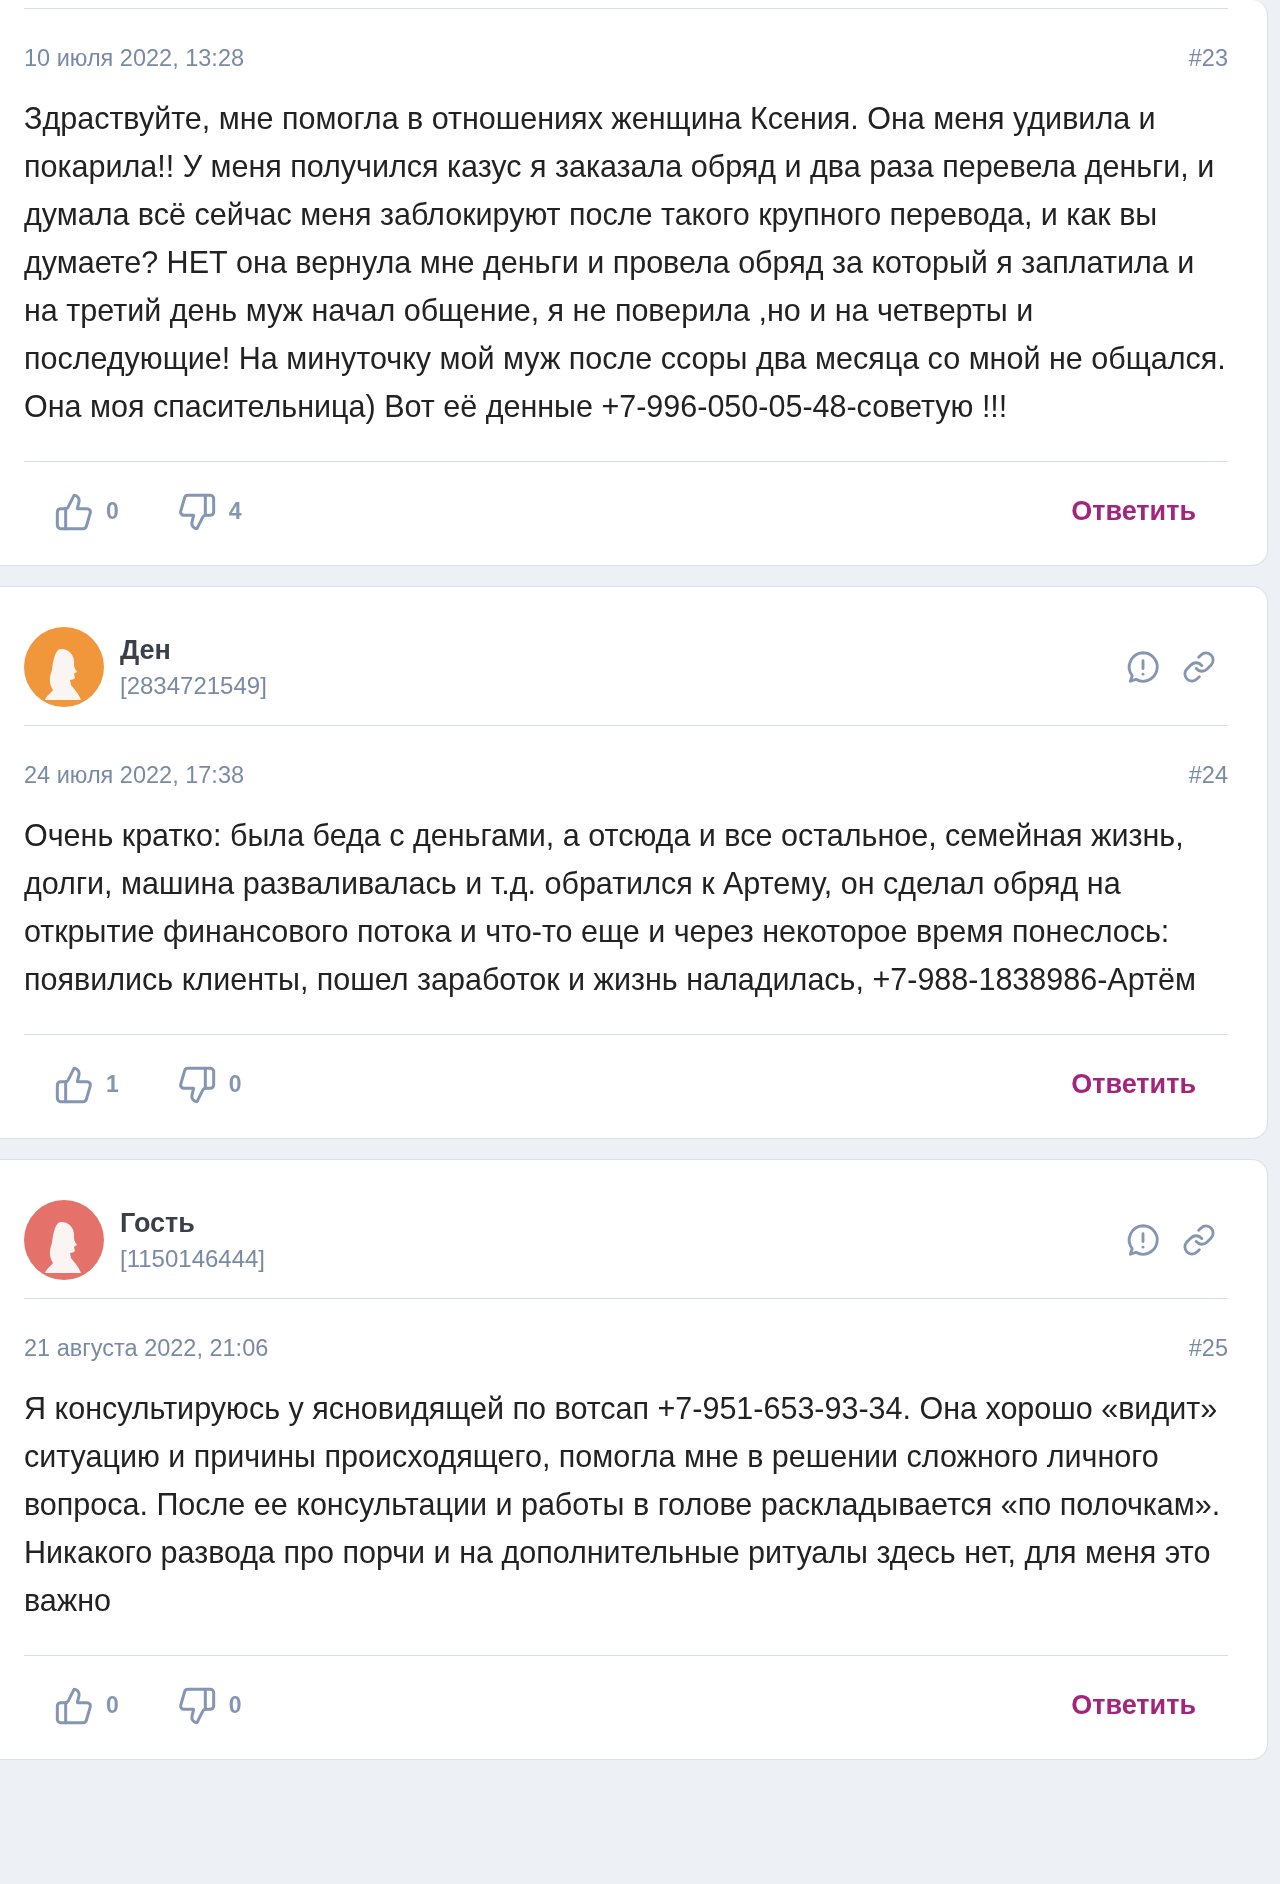 This screenshot has width=1280, height=1884. What do you see at coordinates (146, 1348) in the screenshot?
I see `comment-date: 21 августа 2022, 21:06` at bounding box center [146, 1348].